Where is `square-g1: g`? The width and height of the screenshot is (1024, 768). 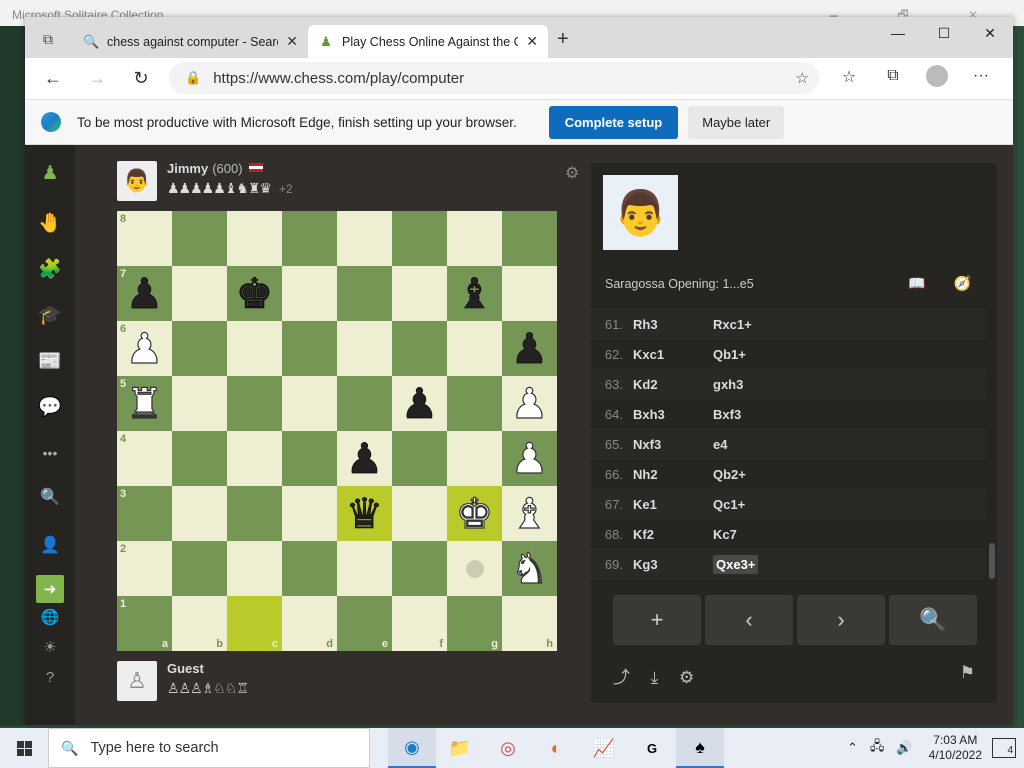
square-g1: g is located at coordinates (474, 623).